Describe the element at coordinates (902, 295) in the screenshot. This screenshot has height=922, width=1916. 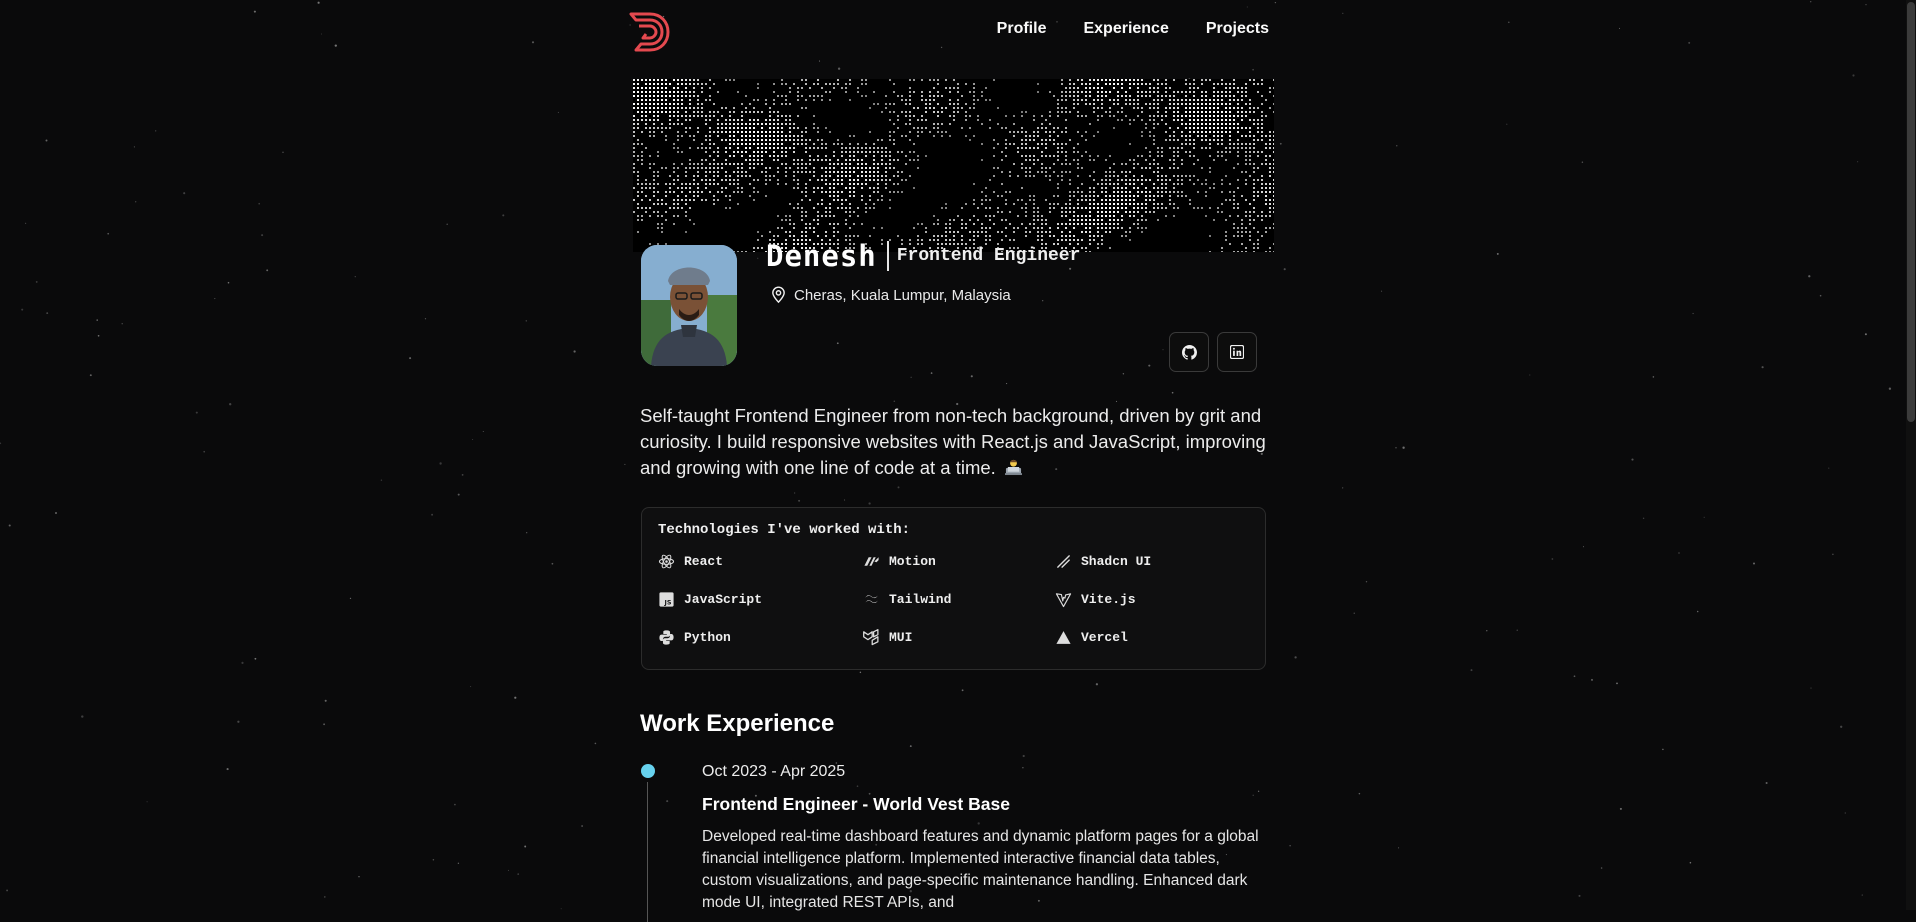
I see `location-text: Cheras, Kuala Lumpur, Malaysia` at that location.